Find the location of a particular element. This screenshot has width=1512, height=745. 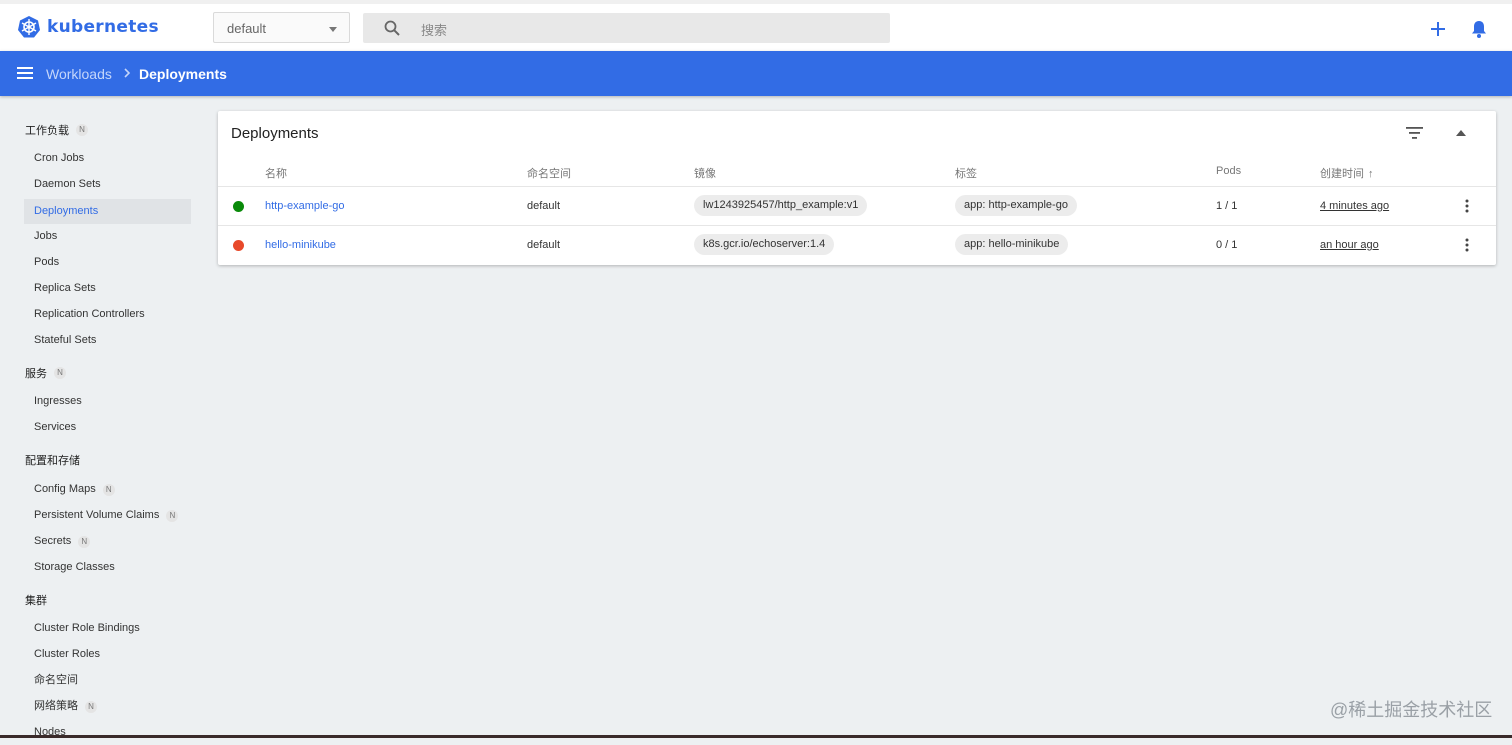

pods-cell: 1 / 1 is located at coordinates (1227, 206).